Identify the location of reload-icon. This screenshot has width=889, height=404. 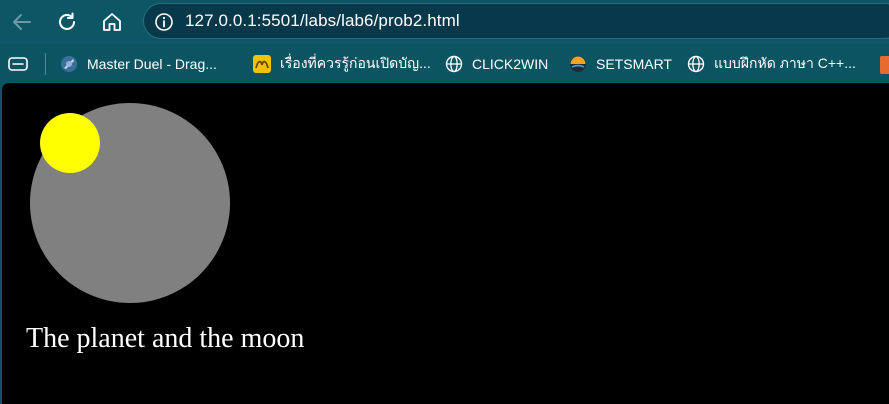
(67, 22).